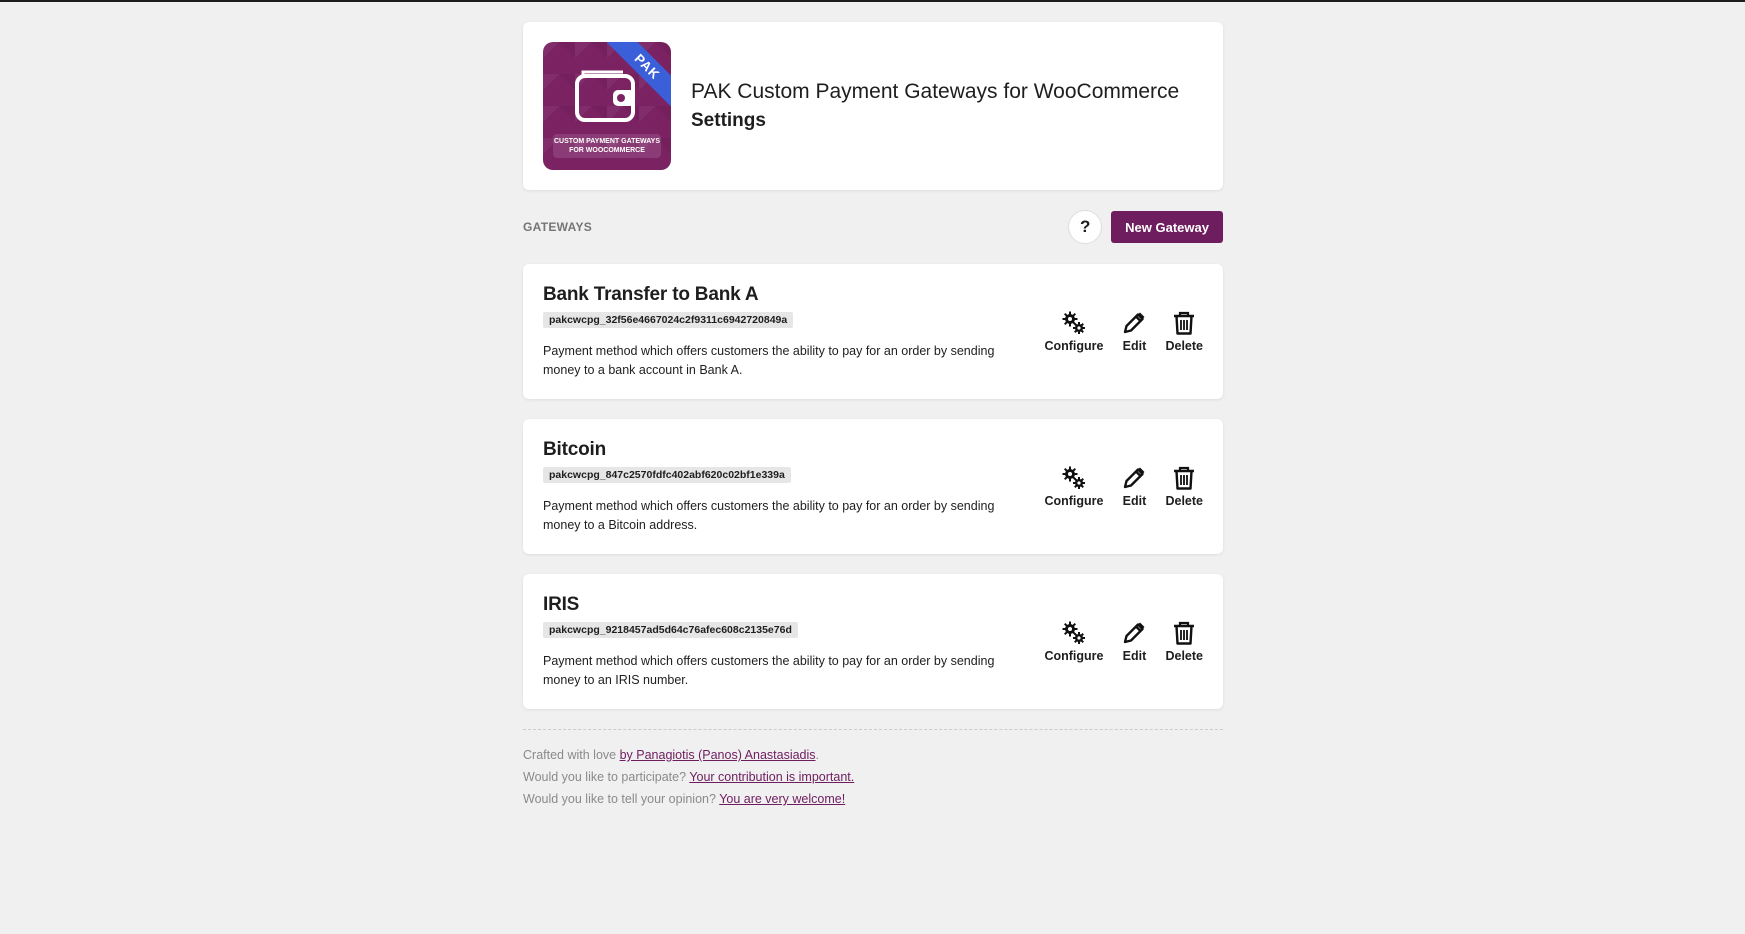  What do you see at coordinates (782, 799) in the screenshot?
I see `opinion-link: You are very welcome!` at bounding box center [782, 799].